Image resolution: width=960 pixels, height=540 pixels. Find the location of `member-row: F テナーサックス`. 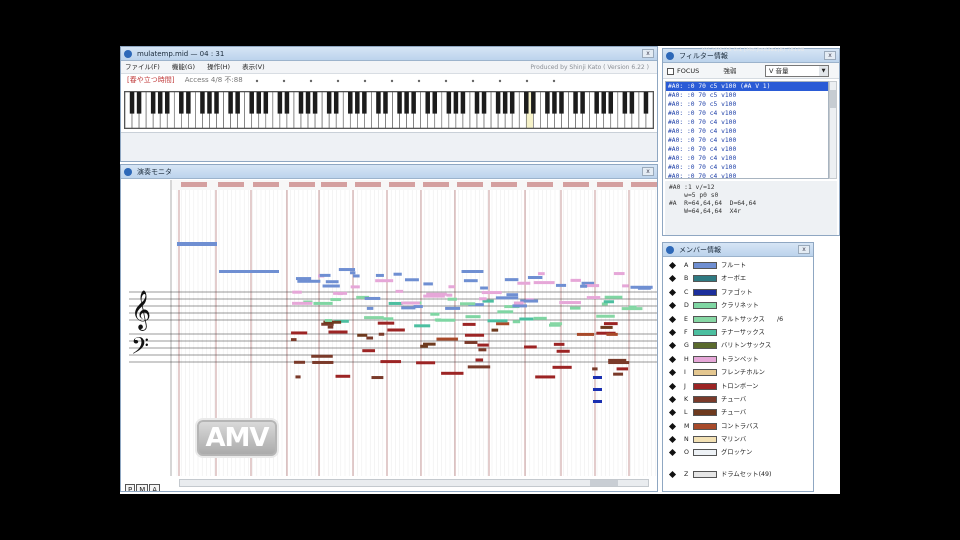

member-row: F テナーサックス is located at coordinates (738, 332).